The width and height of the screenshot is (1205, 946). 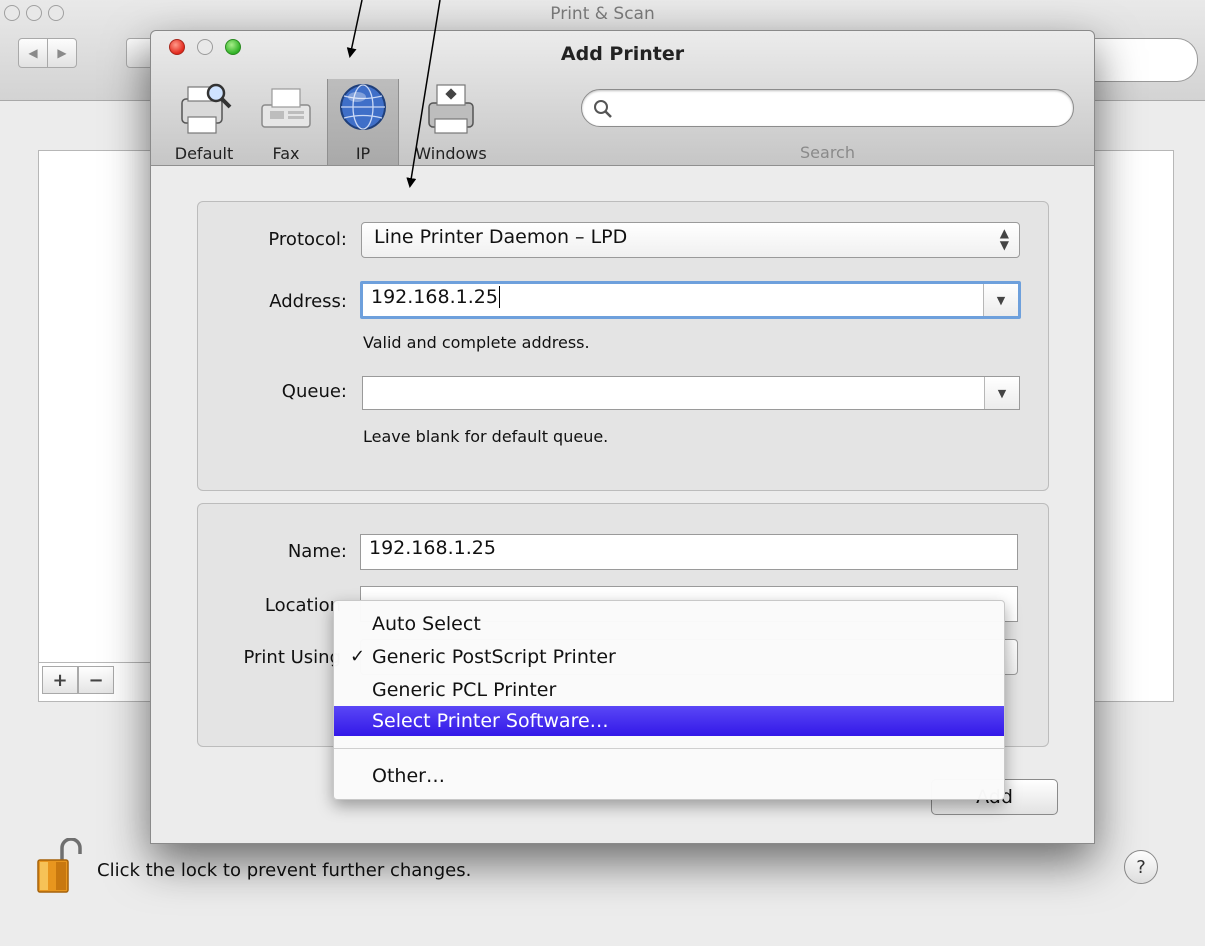 What do you see at coordinates (690, 240) in the screenshot?
I see `protocol-popup: Line Printer Daemon – LPD ▲ ▼` at bounding box center [690, 240].